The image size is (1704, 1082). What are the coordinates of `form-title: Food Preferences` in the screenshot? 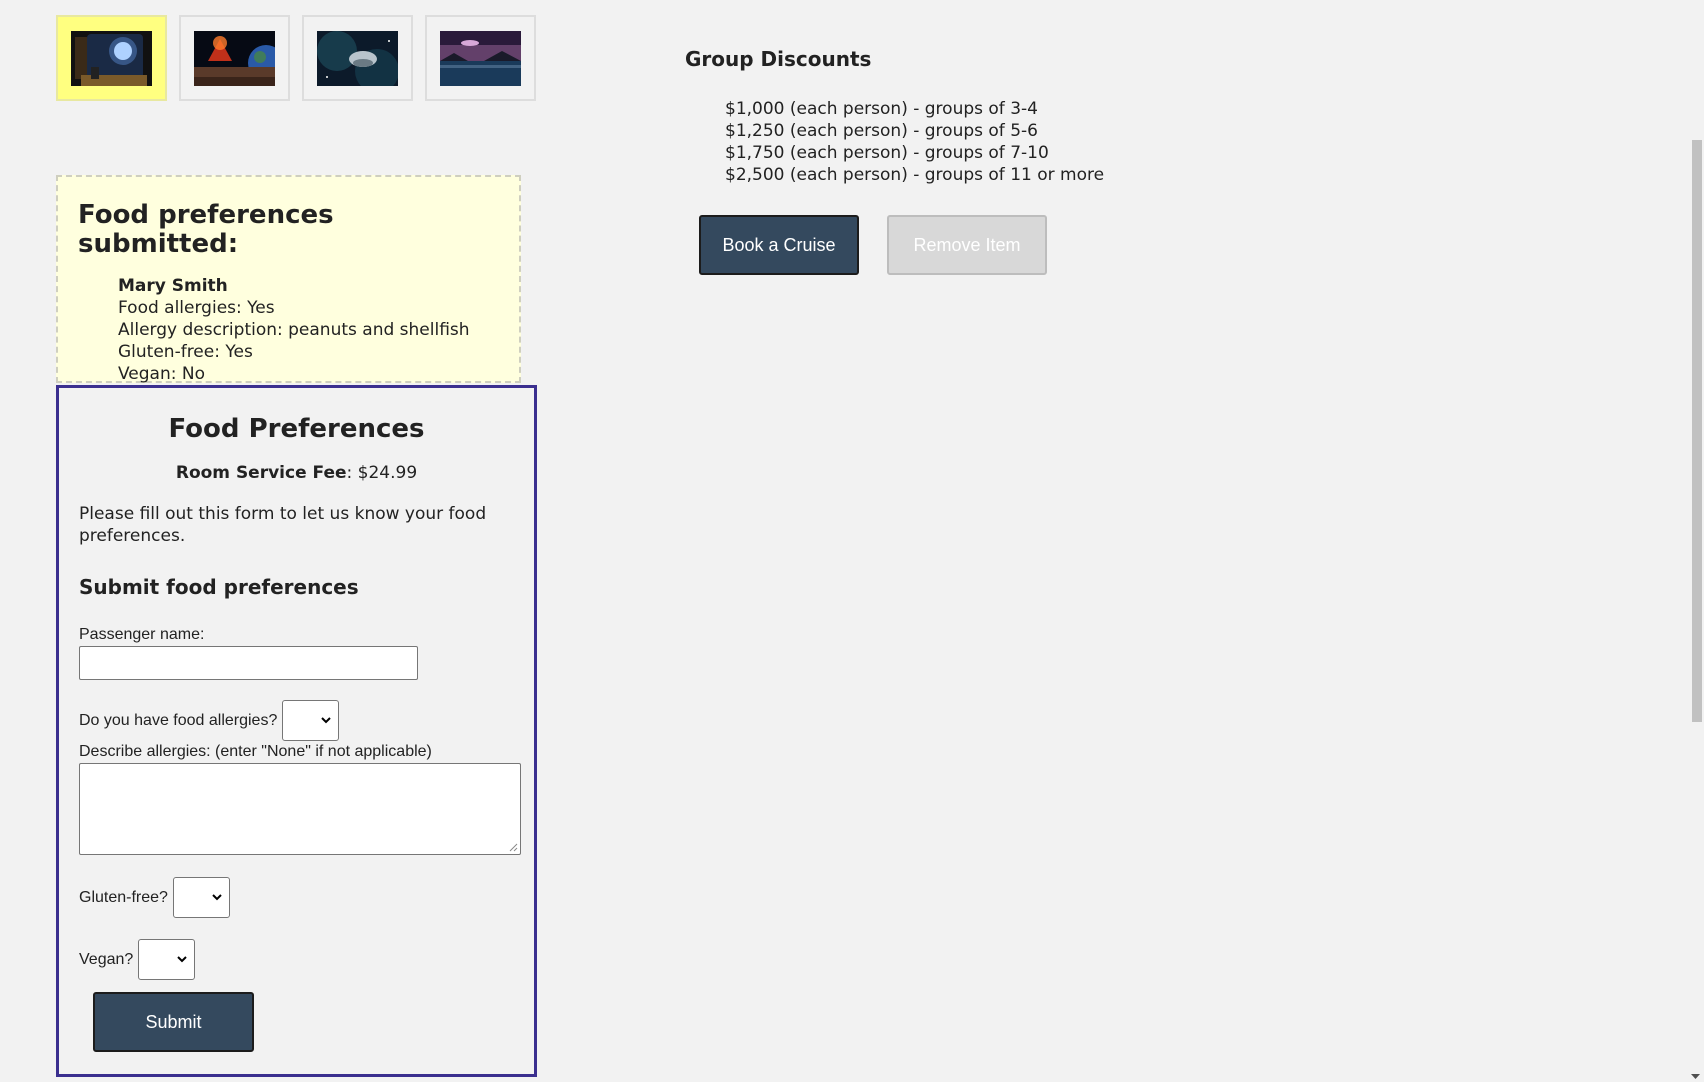 It's located at (296, 429).